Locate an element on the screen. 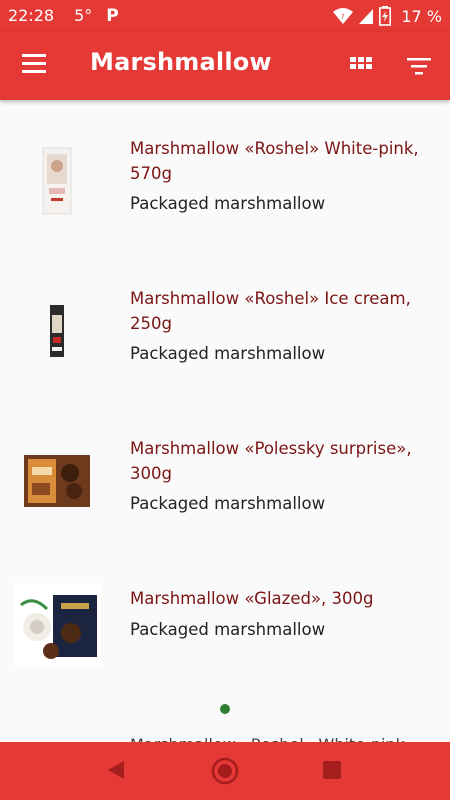 The width and height of the screenshot is (450, 800). navigation-bar is located at coordinates (225, 771).